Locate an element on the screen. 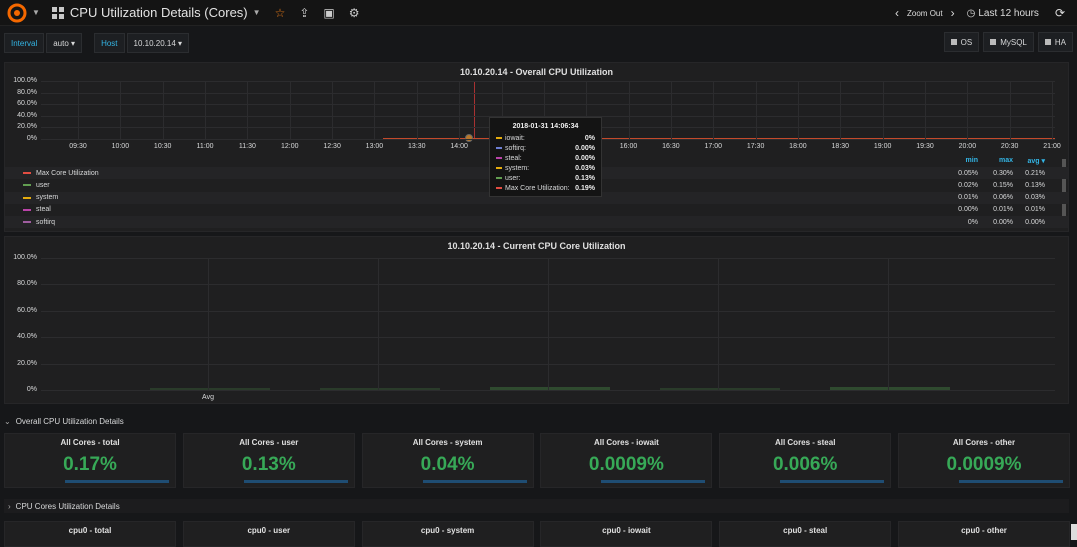  host-label: Host is located at coordinates (109, 43).